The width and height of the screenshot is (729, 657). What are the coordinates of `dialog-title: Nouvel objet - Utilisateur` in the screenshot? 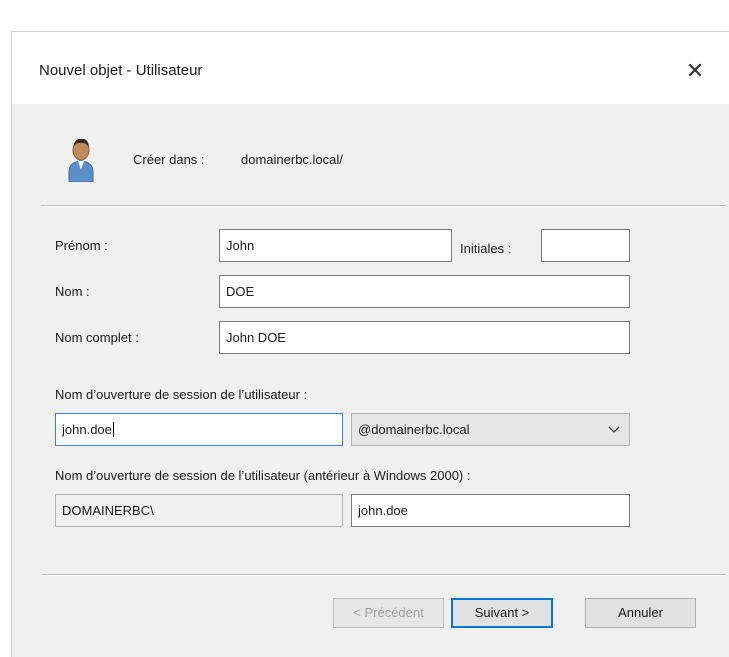 It's located at (121, 70).